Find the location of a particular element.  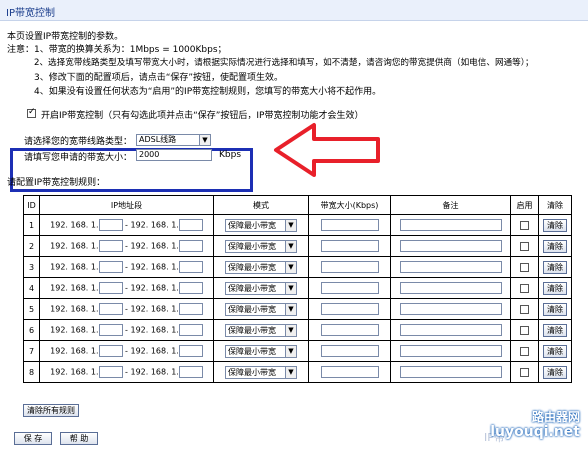

chevron-down-icon: ▼ is located at coordinates (290, 225).